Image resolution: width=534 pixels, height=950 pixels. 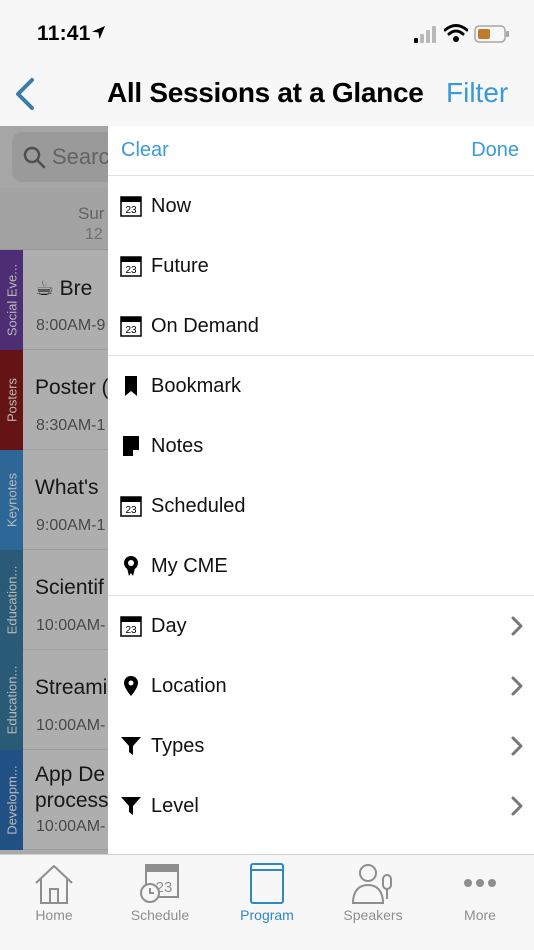 What do you see at coordinates (321, 326) in the screenshot?
I see `filter-option-on-demand: 23 On Demand` at bounding box center [321, 326].